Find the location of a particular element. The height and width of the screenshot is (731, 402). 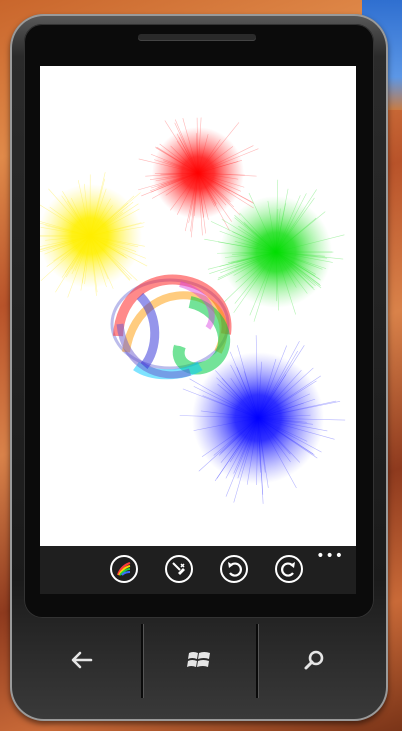

yellow-splat is located at coordinates (91, 236).